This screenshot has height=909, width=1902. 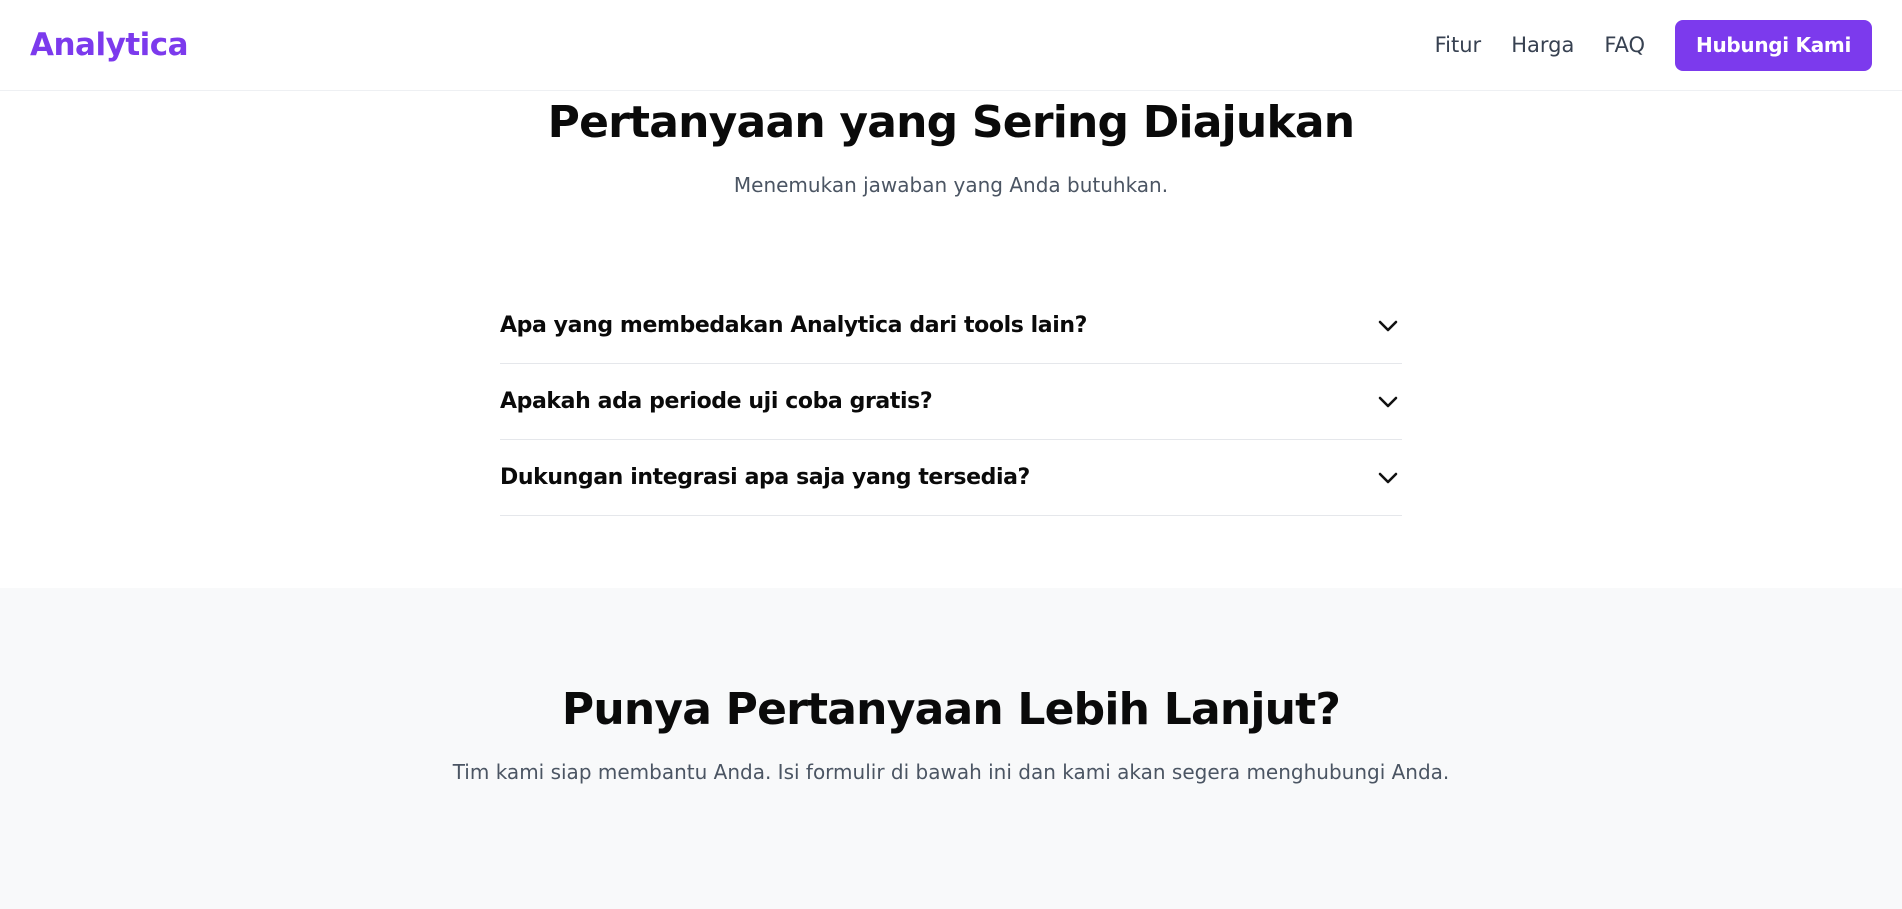 I want to click on faq-title: Pertanyaan yang Sering Diajukan, so click(x=951, y=122).